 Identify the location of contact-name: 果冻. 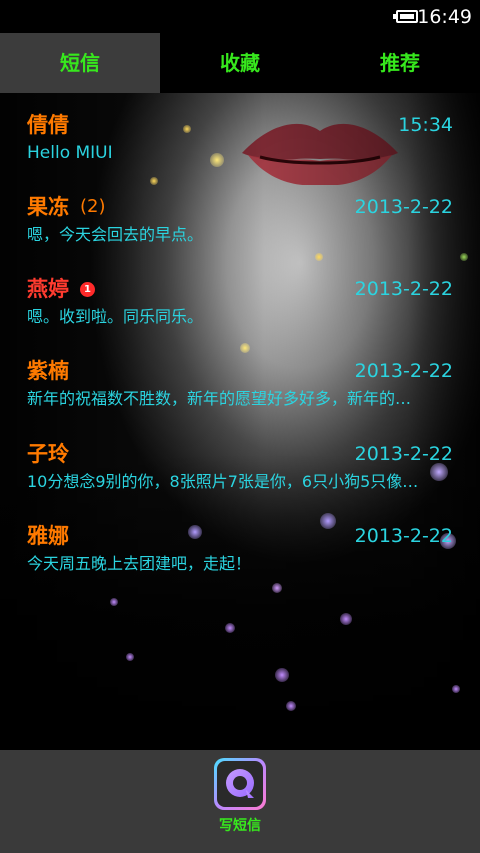
(48, 207).